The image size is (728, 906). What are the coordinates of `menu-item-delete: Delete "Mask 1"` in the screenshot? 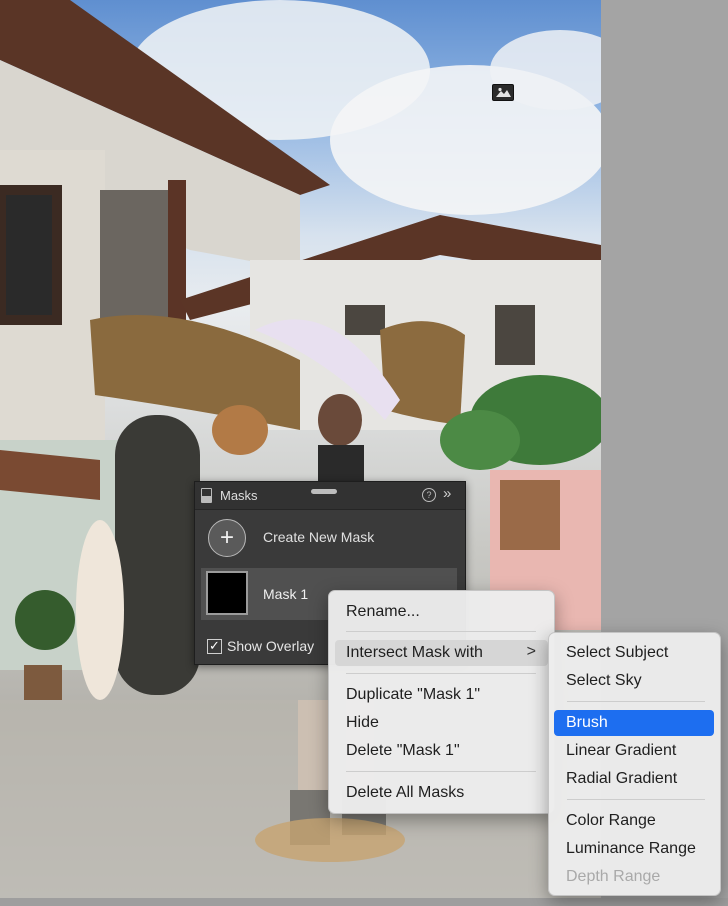 It's located at (441, 751).